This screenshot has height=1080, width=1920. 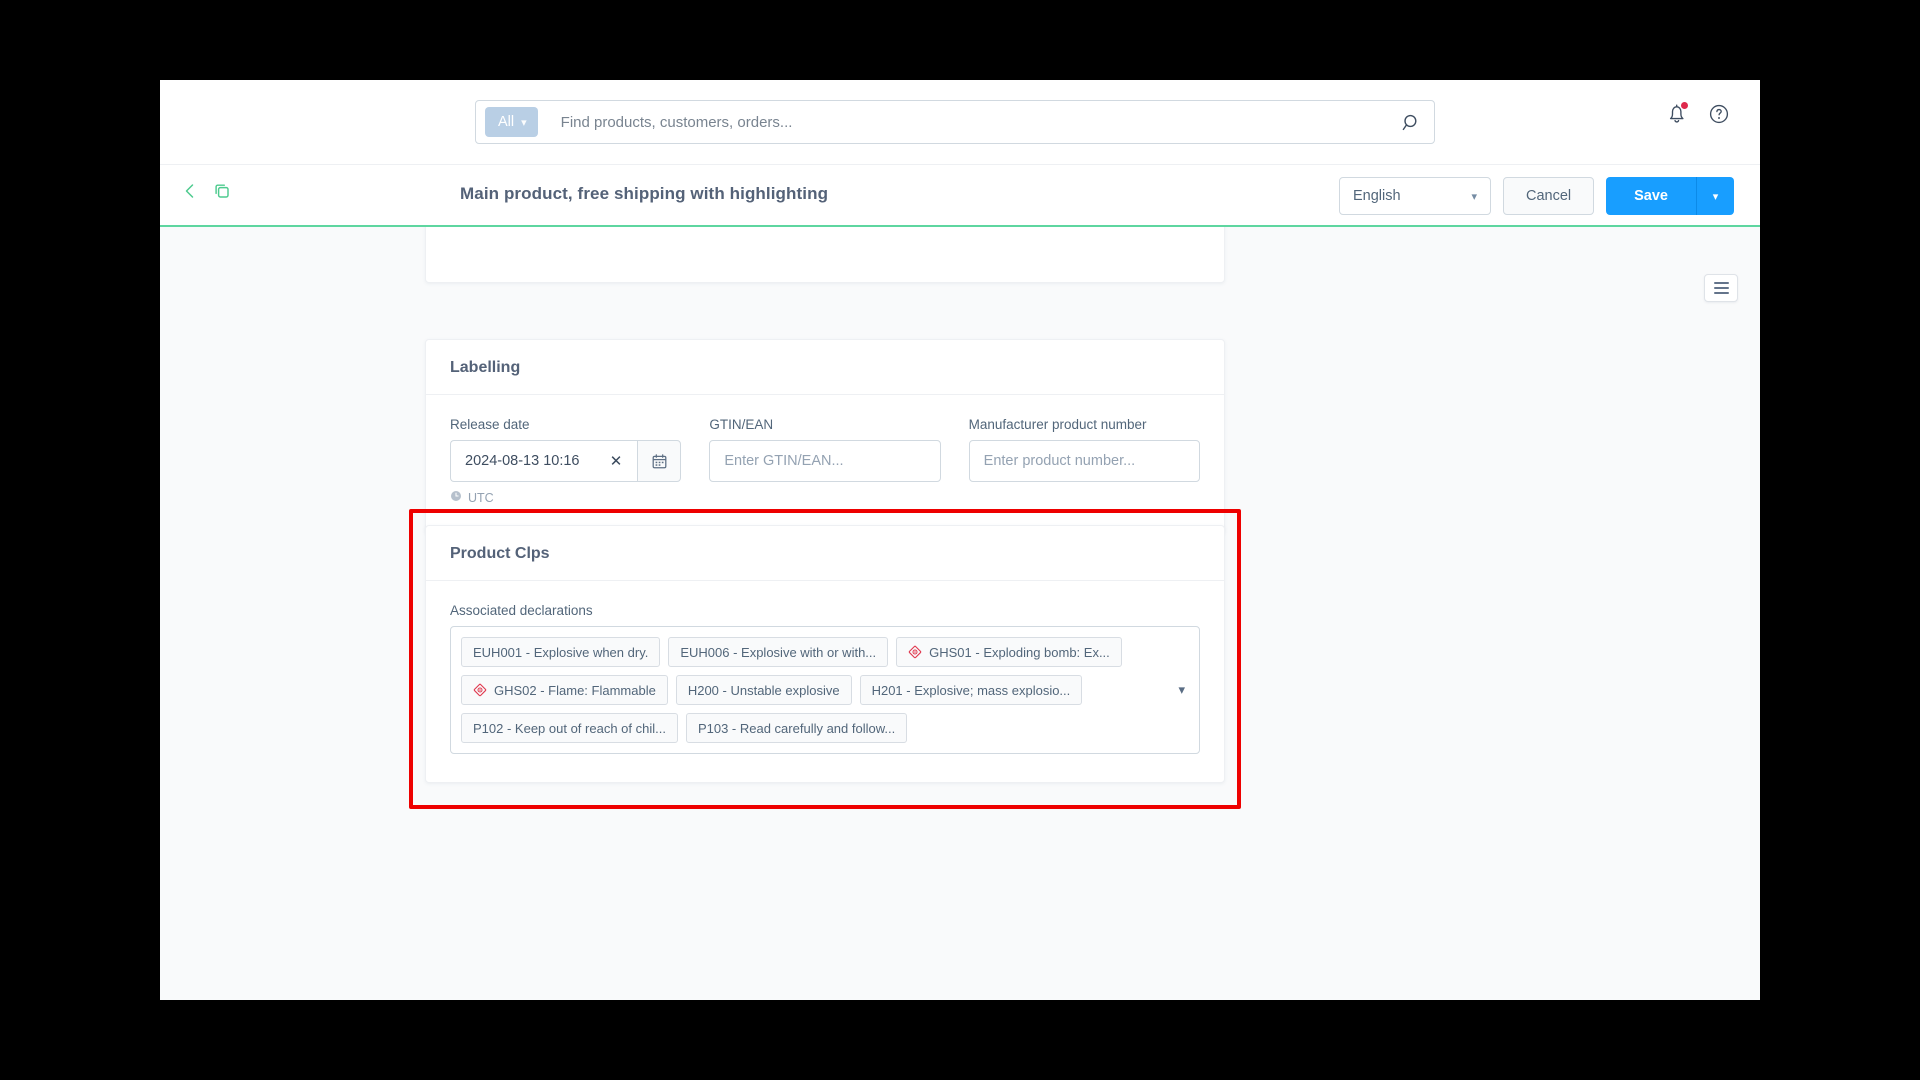 I want to click on topbar-actions, so click(x=1698, y=115).